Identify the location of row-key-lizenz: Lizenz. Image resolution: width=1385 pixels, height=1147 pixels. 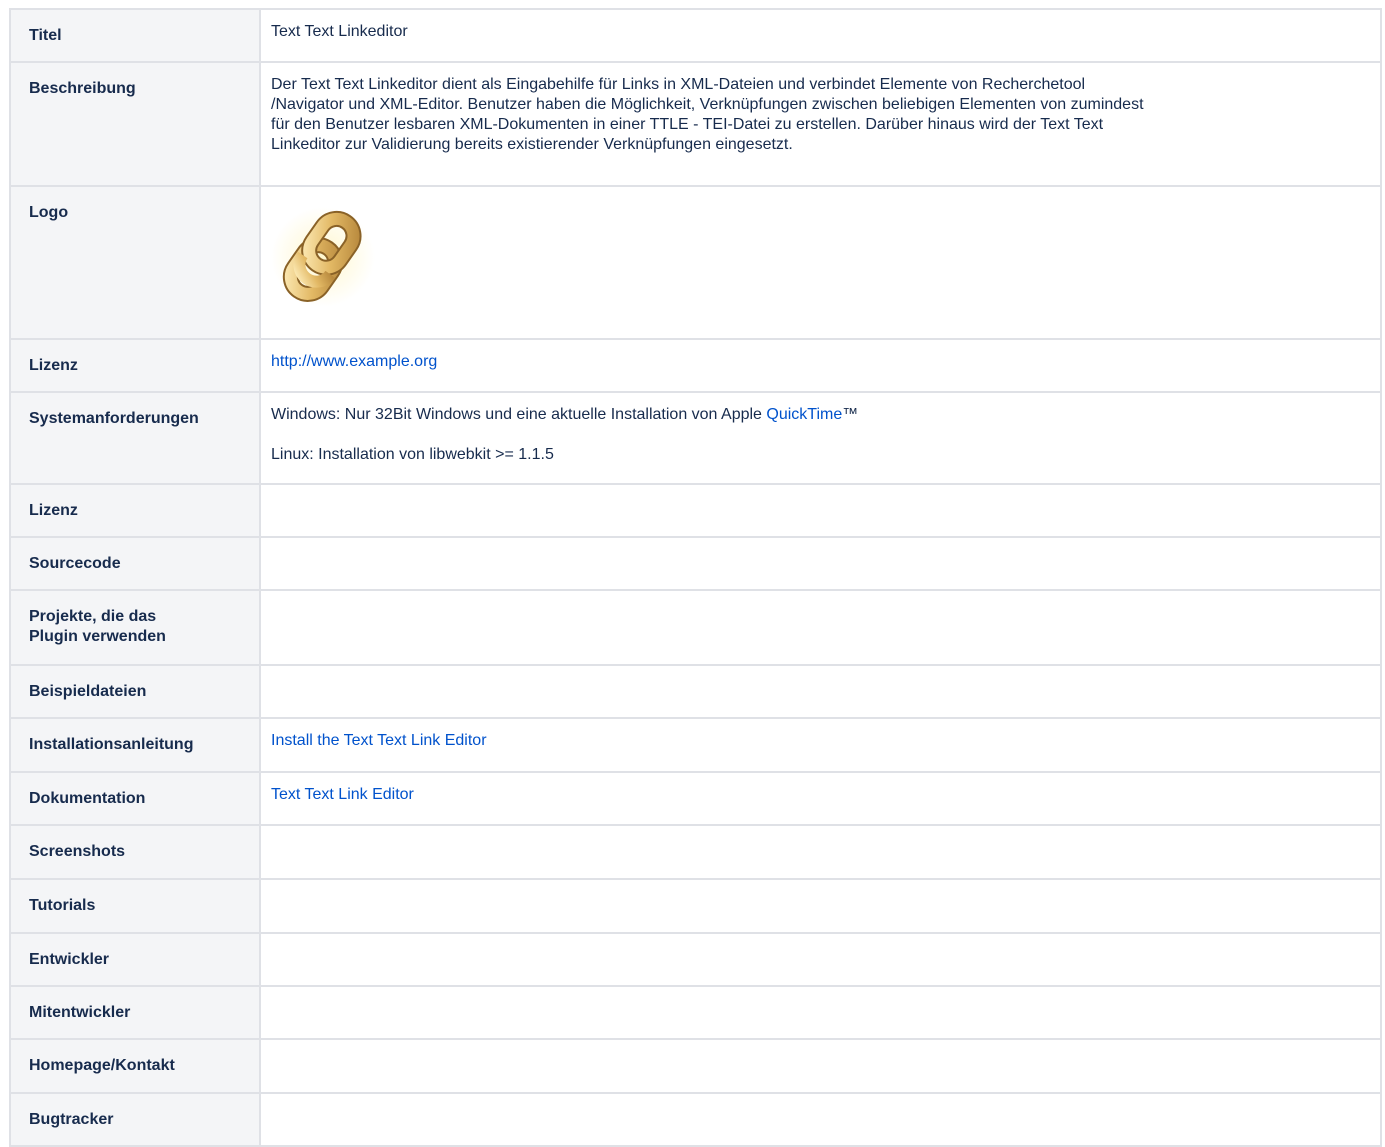
(135, 365).